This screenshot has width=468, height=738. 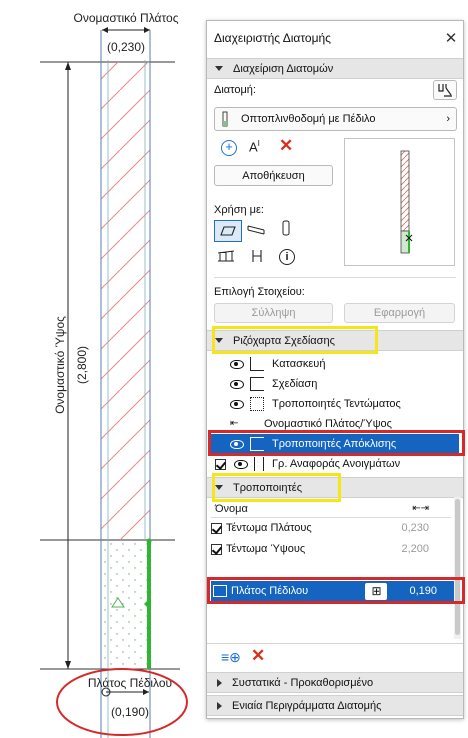 I want to click on tree-item-label: Τροποποιητές Τεντώματος, so click(x=336, y=404).